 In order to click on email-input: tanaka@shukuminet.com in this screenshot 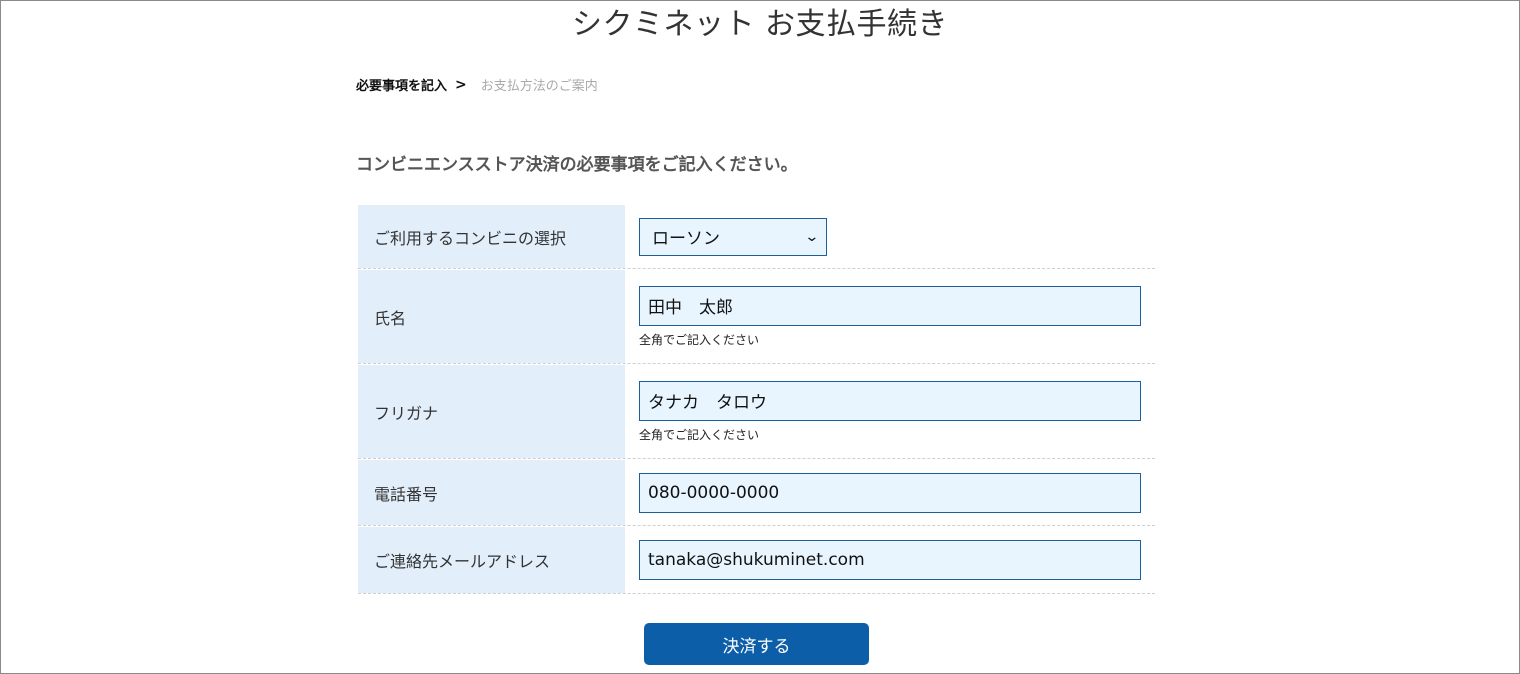, I will do `click(890, 560)`.